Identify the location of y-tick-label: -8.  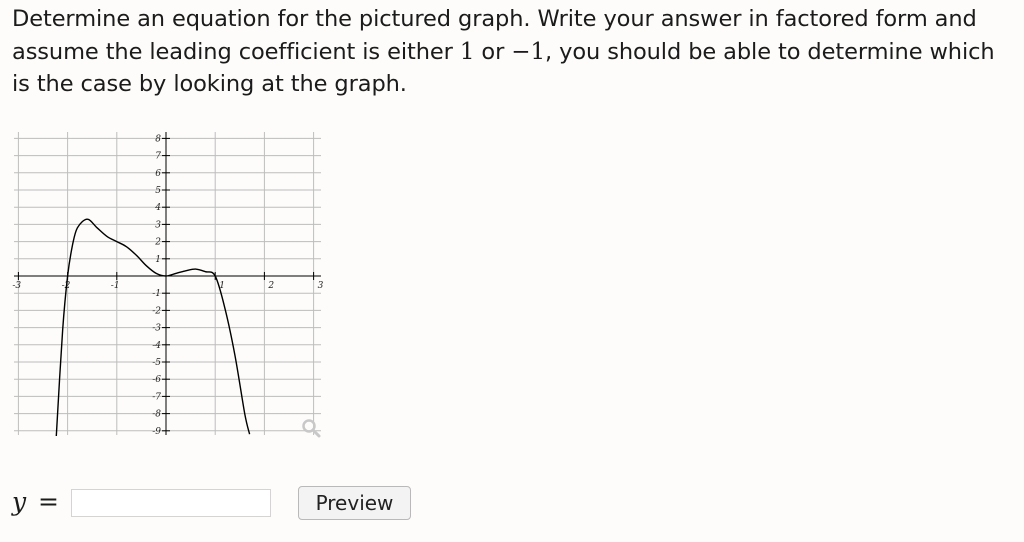
(156, 415).